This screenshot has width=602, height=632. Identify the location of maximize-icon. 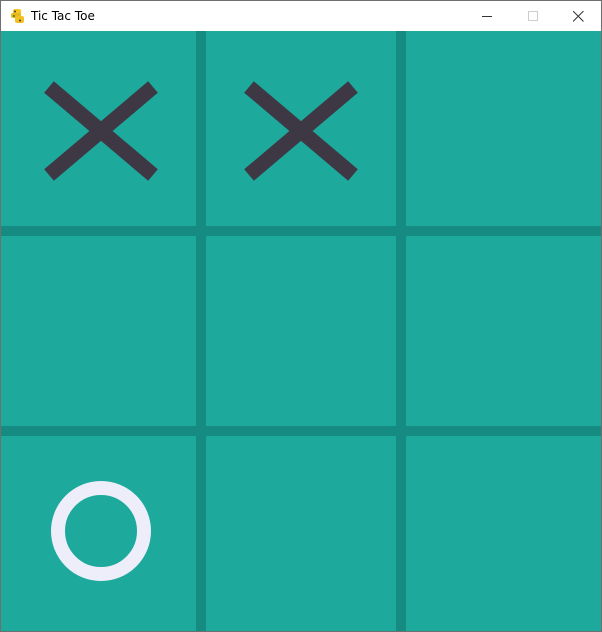
(533, 16).